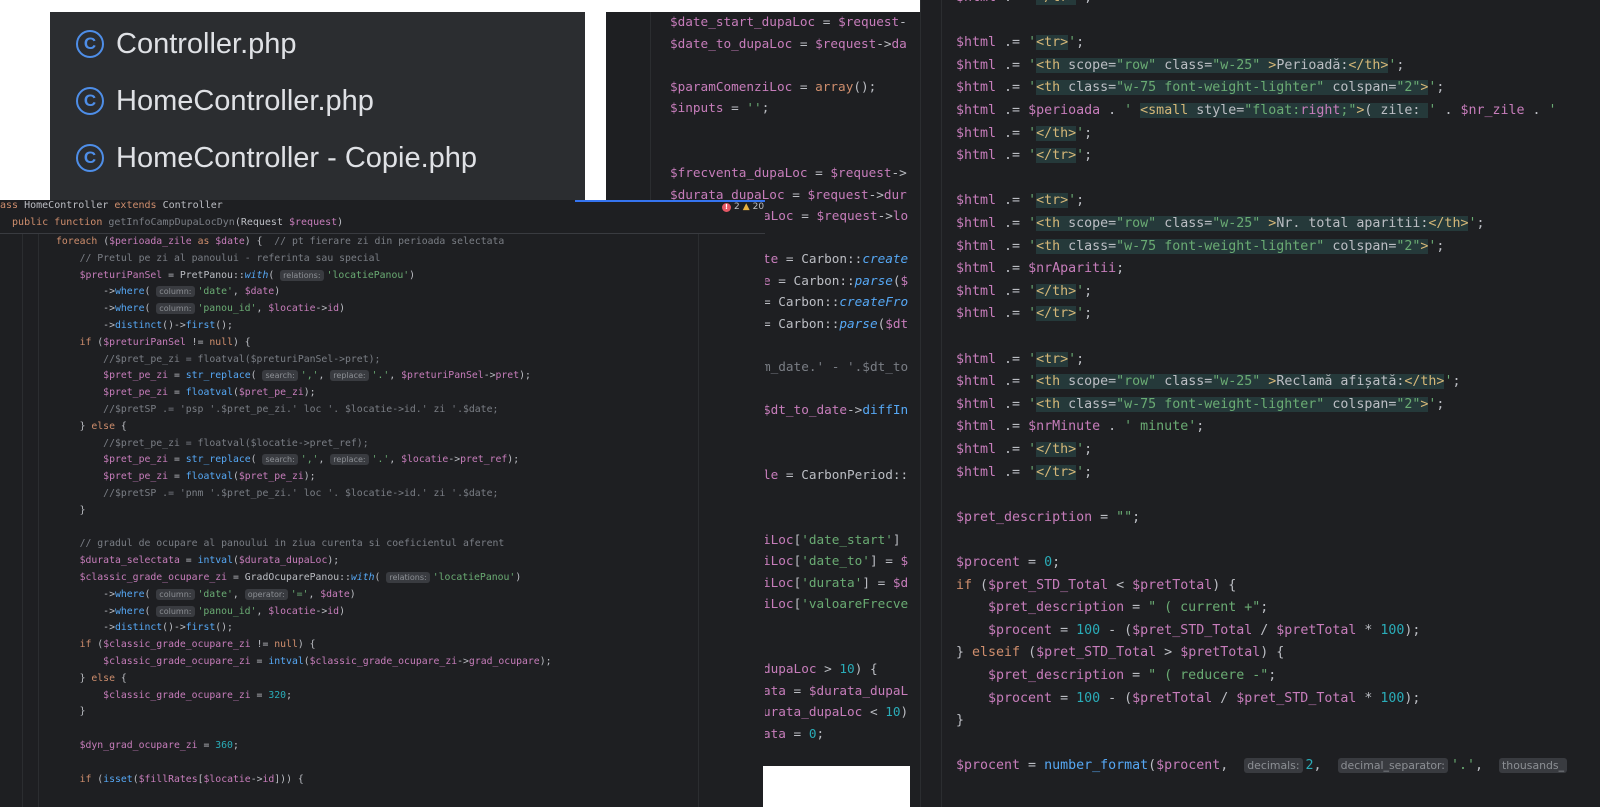  I want to click on file-item-homecontroller: C HomeController.php, so click(225, 101).